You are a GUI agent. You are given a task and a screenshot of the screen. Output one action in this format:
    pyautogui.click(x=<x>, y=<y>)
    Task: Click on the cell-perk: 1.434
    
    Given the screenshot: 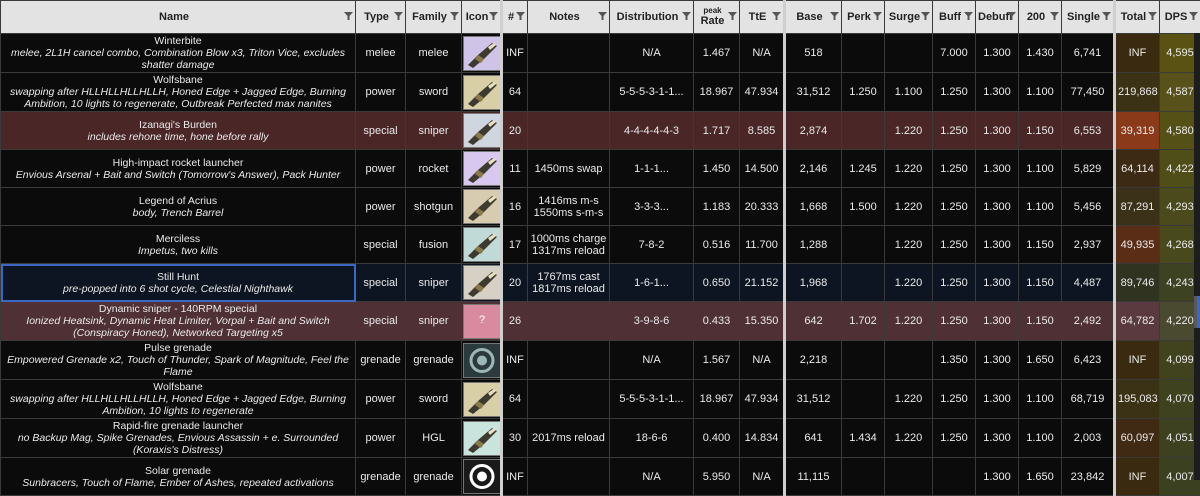 What is the action you would take?
    pyautogui.click(x=863, y=438)
    